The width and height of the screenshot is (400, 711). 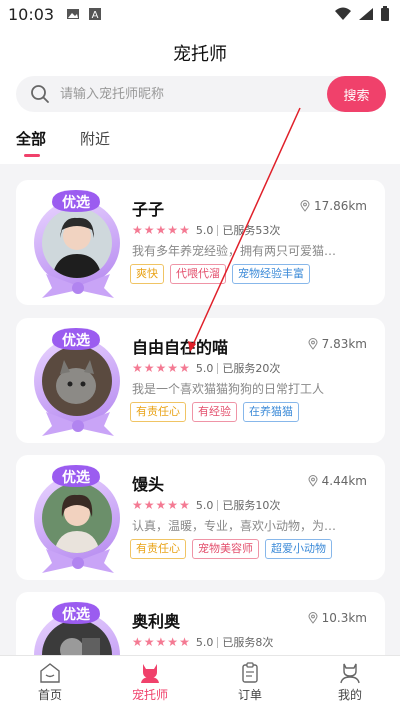 I want to click on tag: 宠物经验丰富, so click(x=271, y=274).